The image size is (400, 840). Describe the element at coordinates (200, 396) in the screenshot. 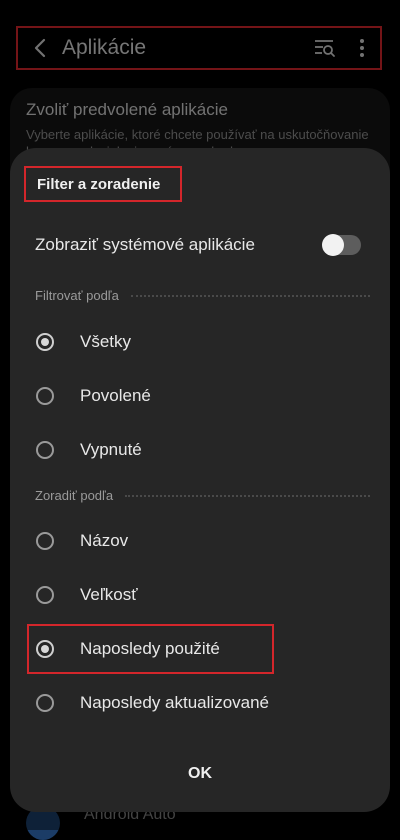

I see `filter-option-enabled: Povolené` at that location.